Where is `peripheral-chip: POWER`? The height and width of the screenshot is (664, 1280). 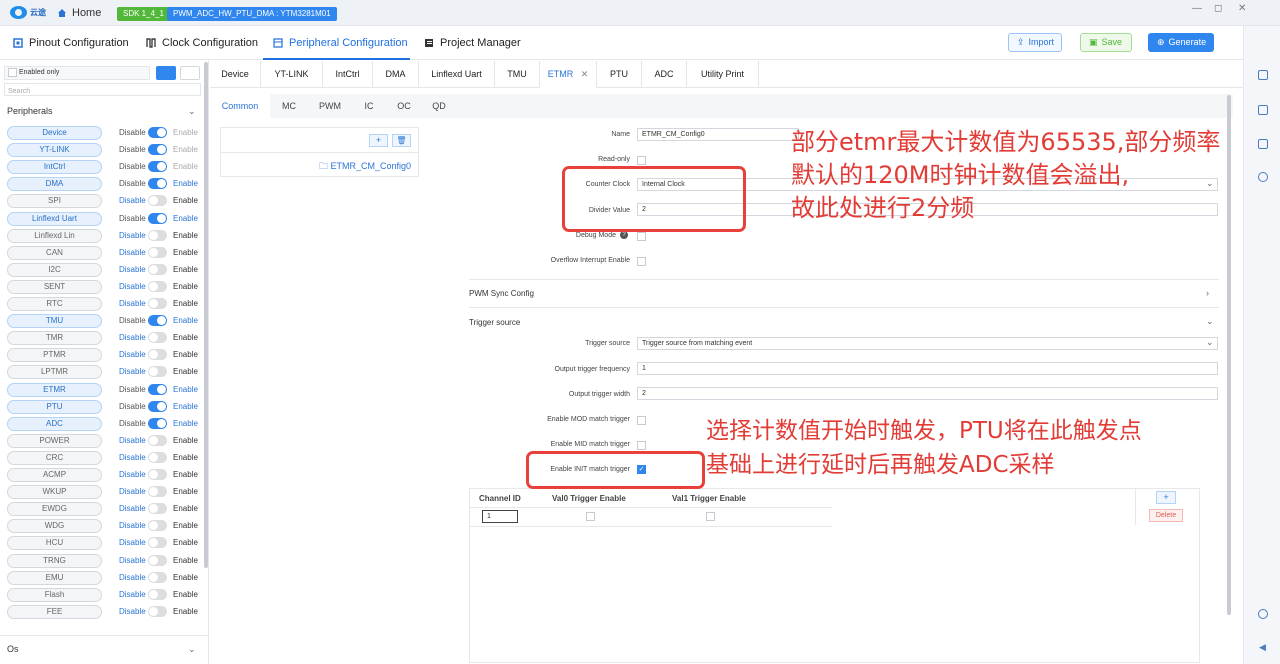
peripheral-chip: POWER is located at coordinates (54, 440).